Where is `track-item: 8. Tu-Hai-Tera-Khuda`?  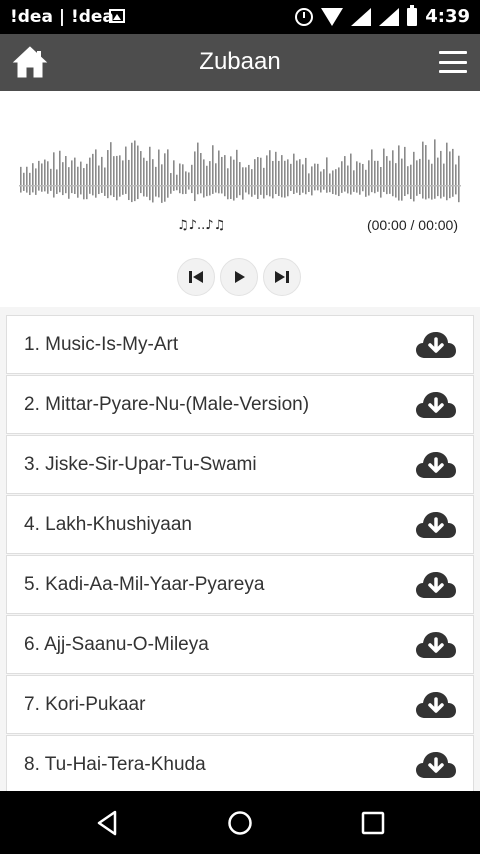
track-item: 8. Tu-Hai-Tera-Khuda is located at coordinates (240, 763).